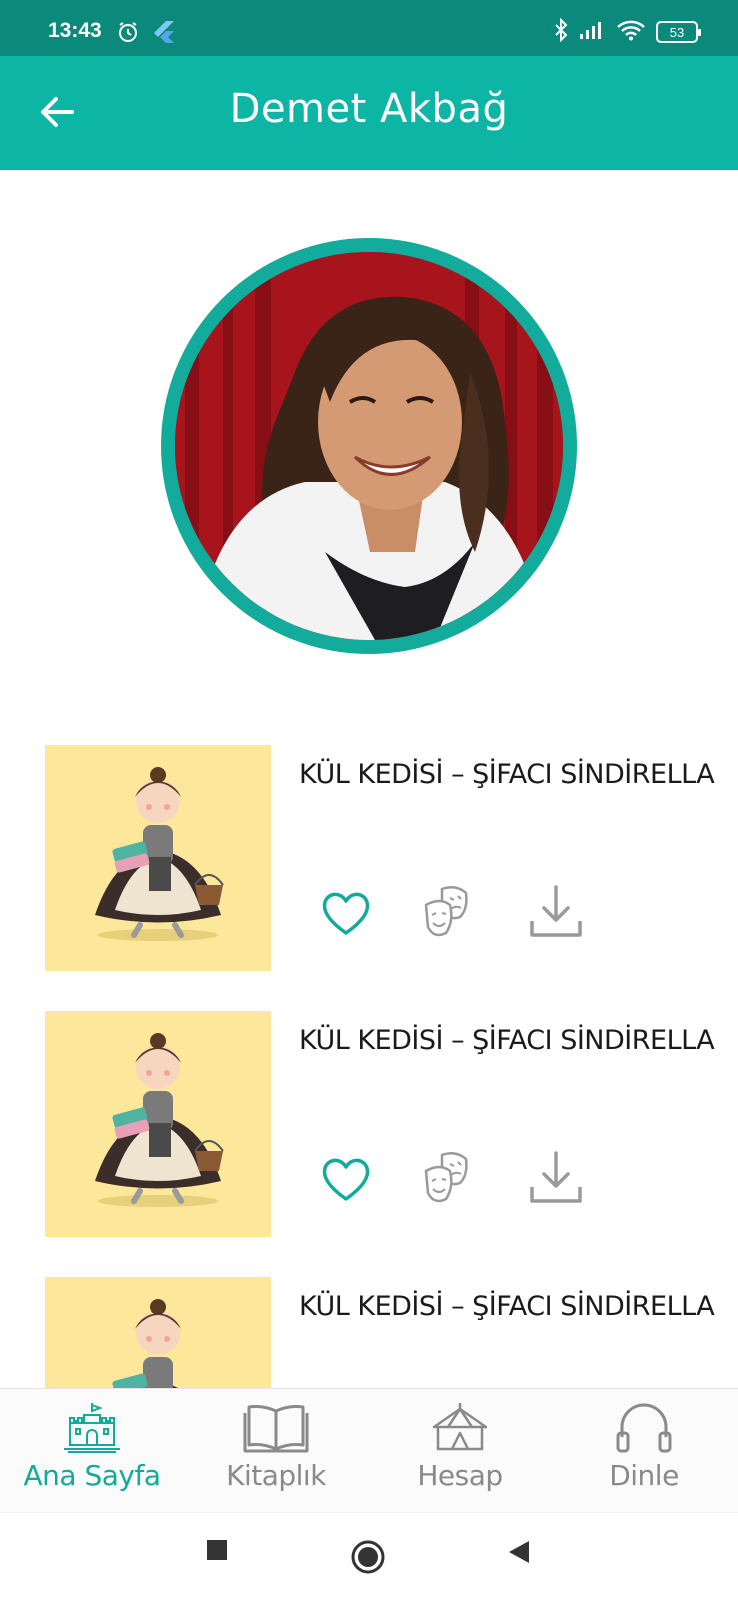 The height and width of the screenshot is (1600, 738). Describe the element at coordinates (631, 32) in the screenshot. I see `wifi-icon` at that location.